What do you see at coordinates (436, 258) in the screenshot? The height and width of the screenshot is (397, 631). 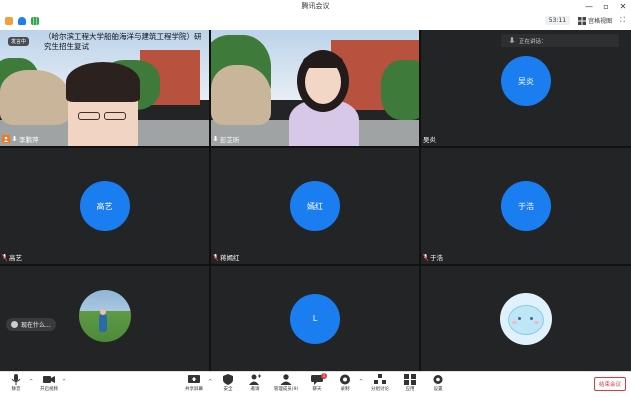 I see `participant-name: 于浩` at bounding box center [436, 258].